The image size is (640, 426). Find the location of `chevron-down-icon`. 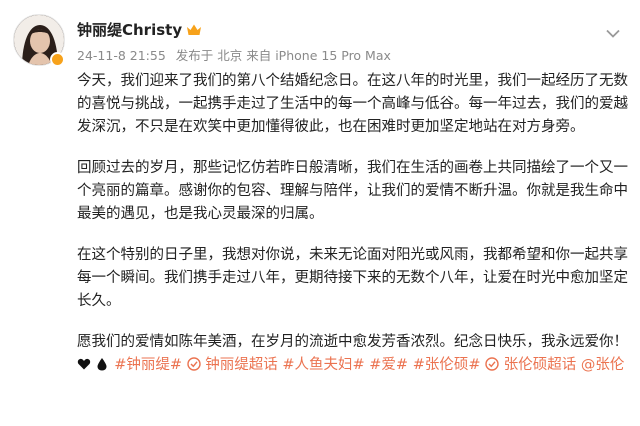

chevron-down-icon is located at coordinates (613, 33).